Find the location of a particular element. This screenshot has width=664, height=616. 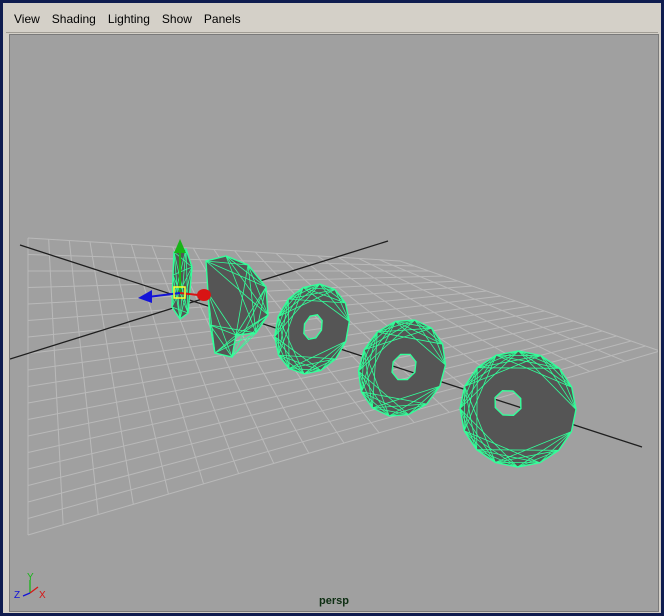

panel-menubar: View Shading Lighting Show Panels is located at coordinates (332, 19).